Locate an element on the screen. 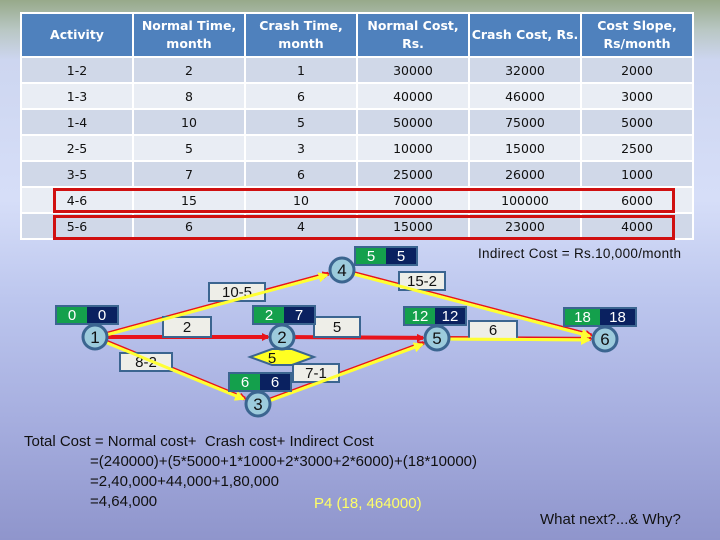  event-node-2: 2 72 is located at coordinates (284, 328).